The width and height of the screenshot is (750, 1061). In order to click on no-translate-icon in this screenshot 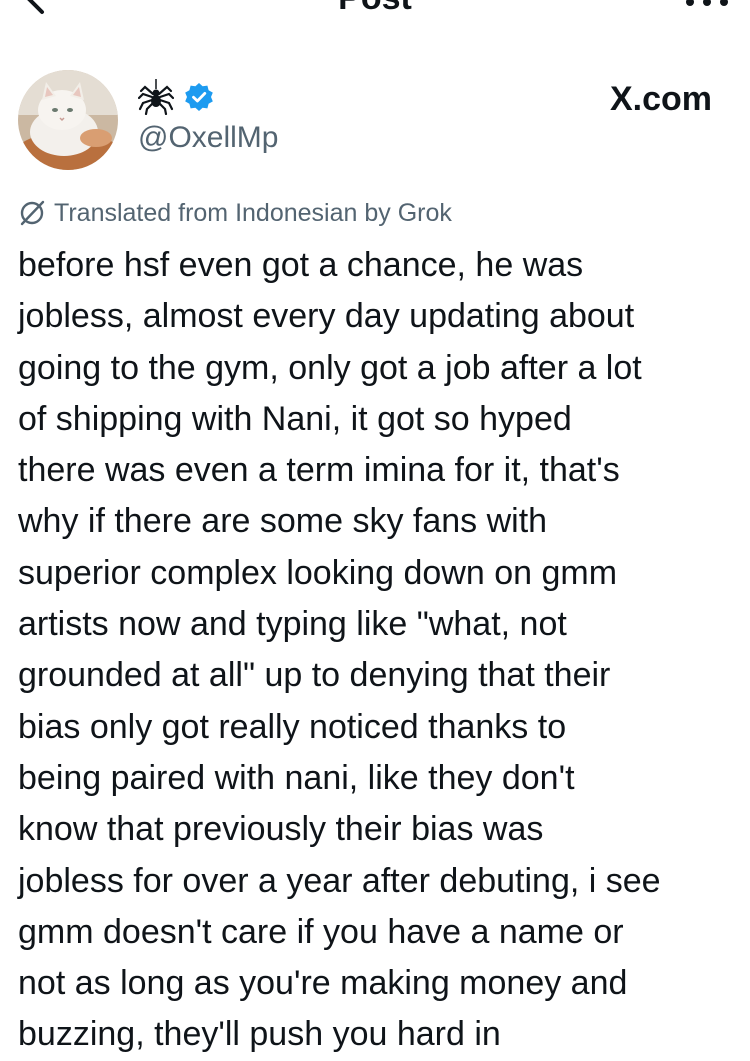, I will do `click(32, 213)`.